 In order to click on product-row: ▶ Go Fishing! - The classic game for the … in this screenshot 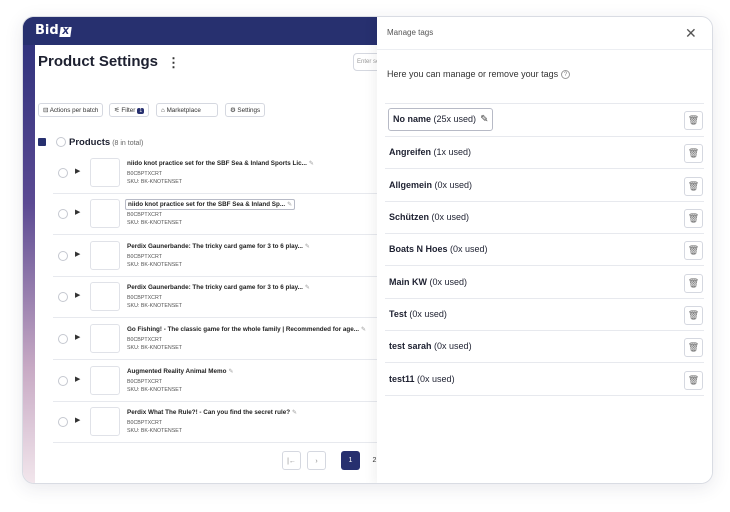, I will do `click(224, 339)`.